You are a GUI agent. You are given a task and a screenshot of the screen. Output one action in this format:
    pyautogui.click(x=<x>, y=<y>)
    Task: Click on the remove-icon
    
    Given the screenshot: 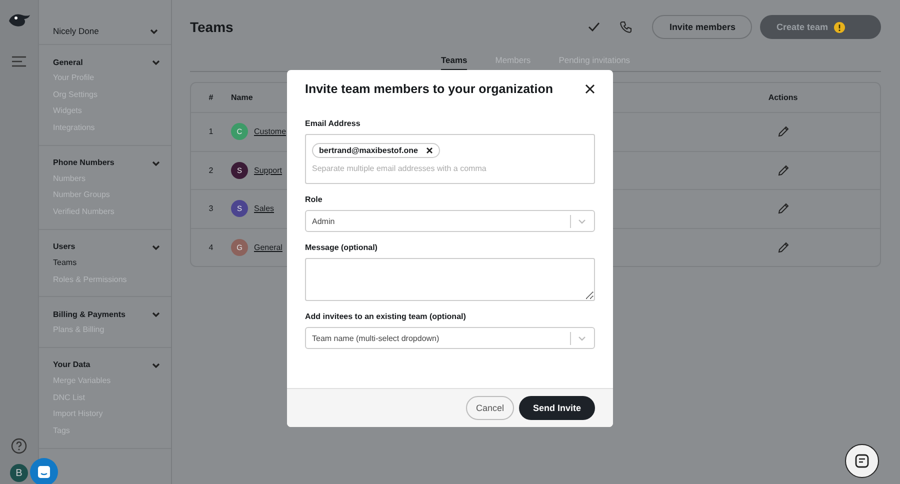 What is the action you would take?
    pyautogui.click(x=429, y=150)
    